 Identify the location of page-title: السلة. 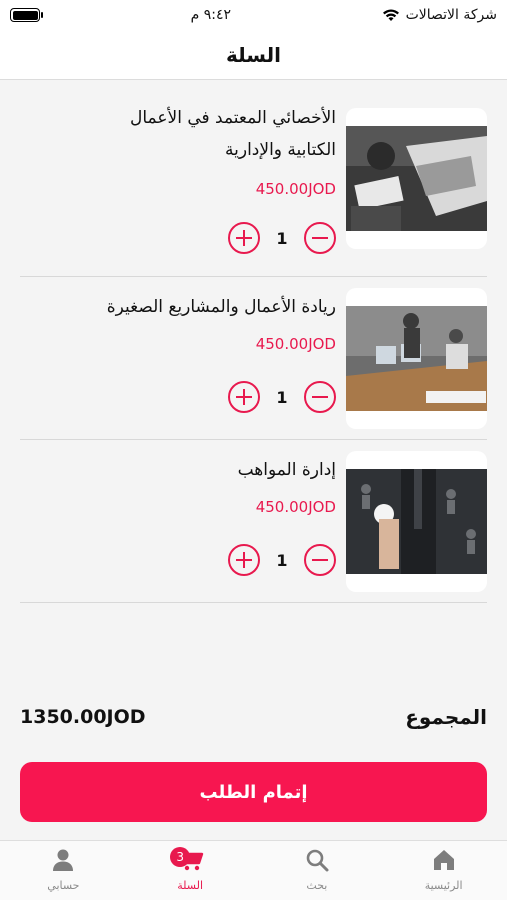
(253, 54).